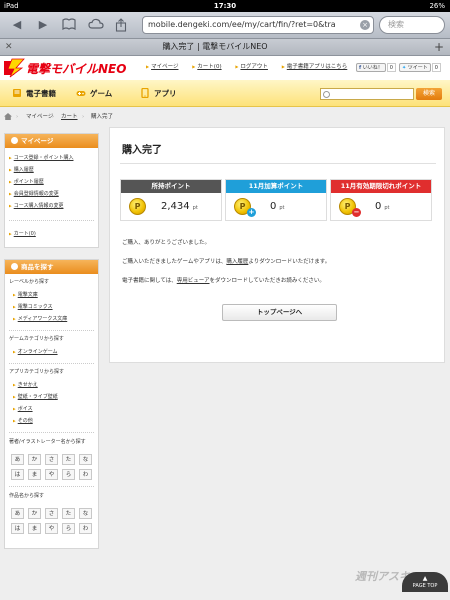  Describe the element at coordinates (225, 6) in the screenshot. I see `clock: 17:30` at that location.